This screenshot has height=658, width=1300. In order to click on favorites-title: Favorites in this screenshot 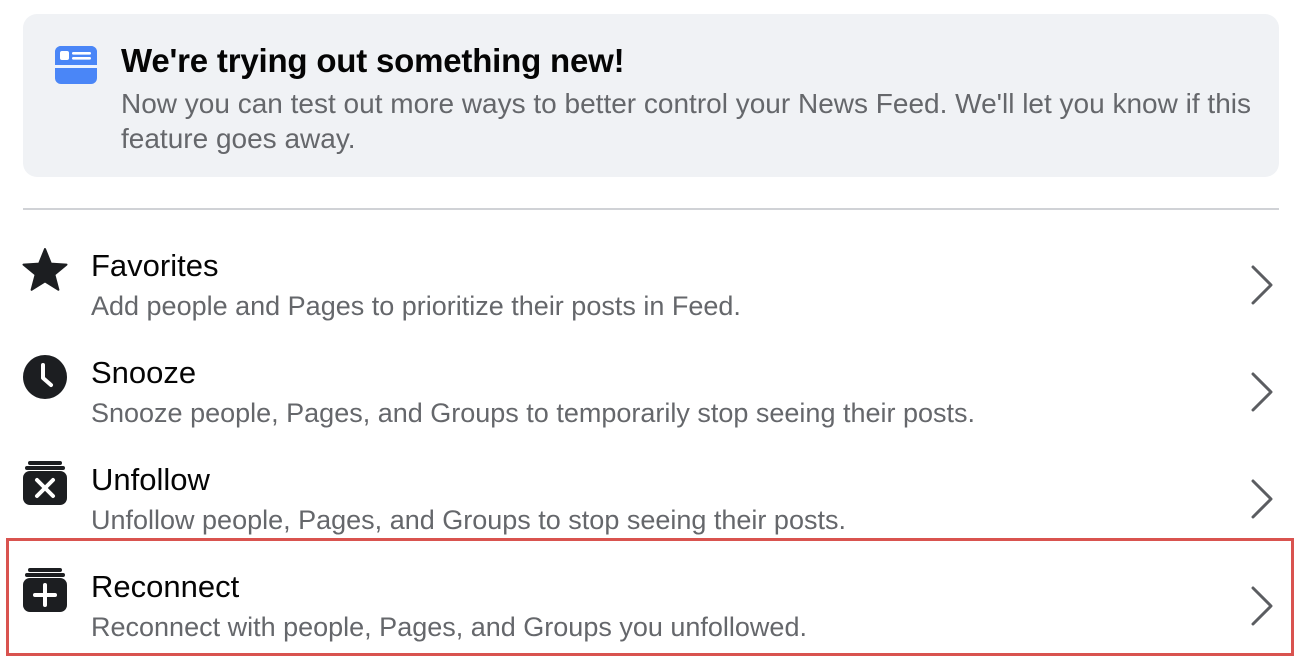, I will do `click(155, 265)`.